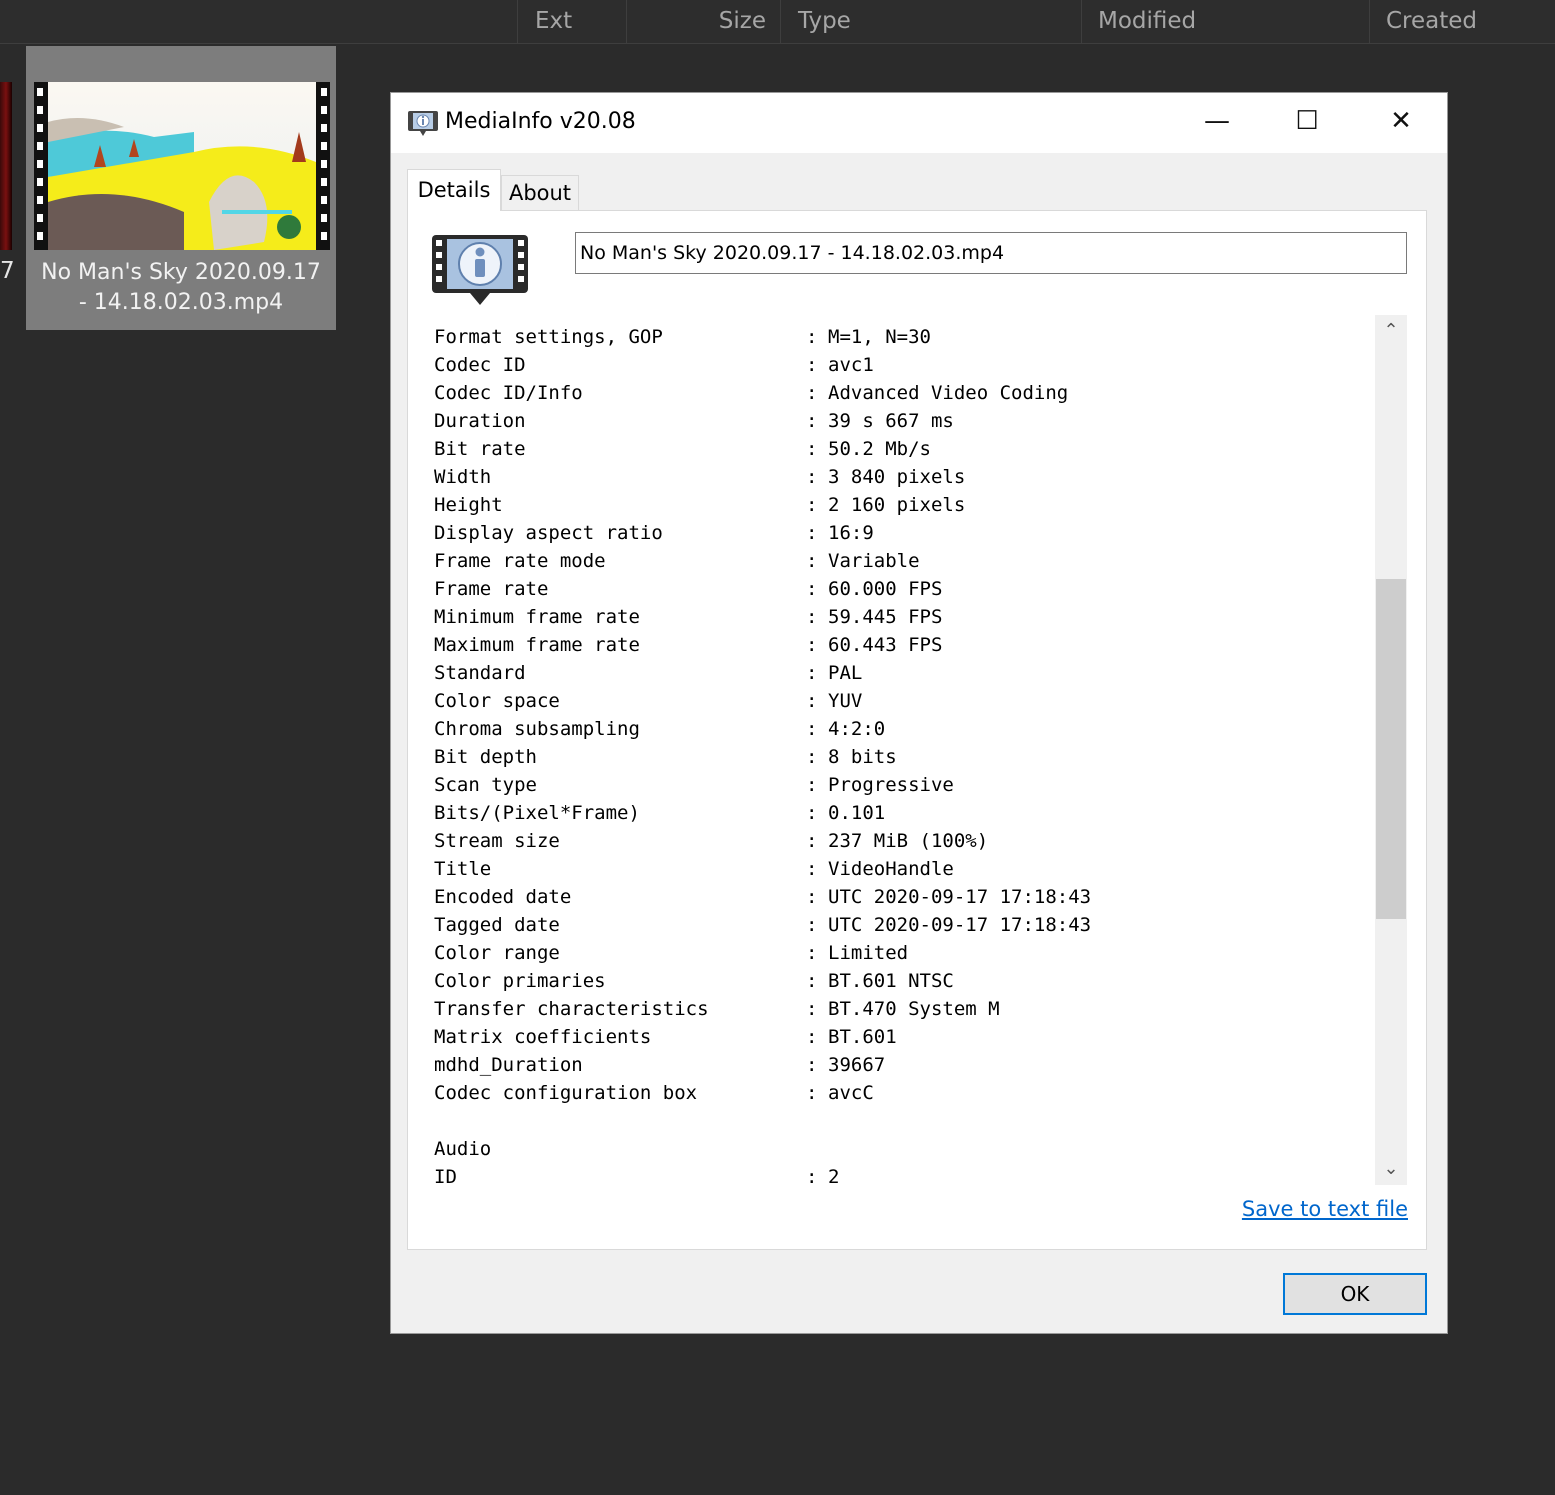  What do you see at coordinates (537, 645) in the screenshot?
I see `info-key: Maximum frame rate` at bounding box center [537, 645].